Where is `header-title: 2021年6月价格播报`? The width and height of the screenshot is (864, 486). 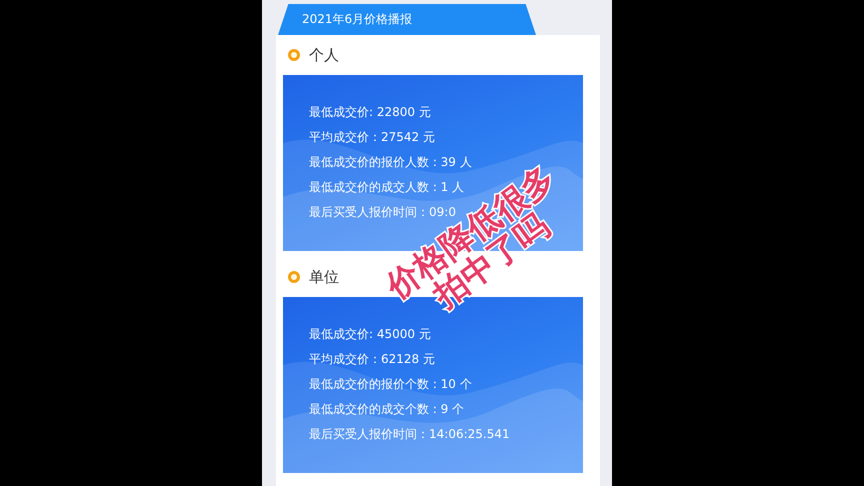 header-title: 2021年6月价格播报 is located at coordinates (357, 19).